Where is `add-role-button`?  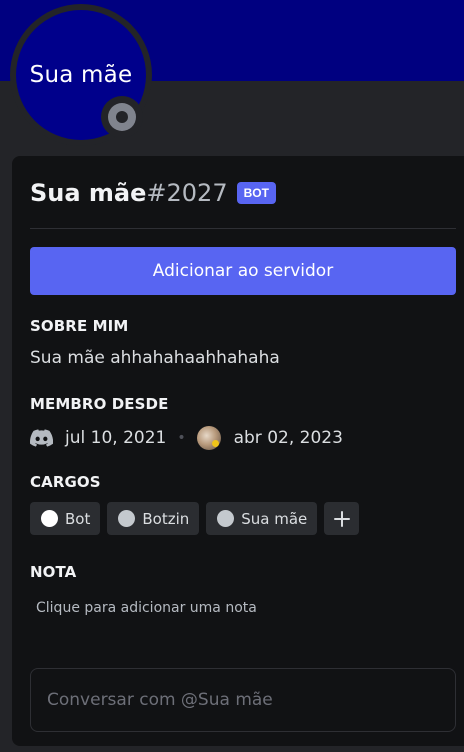 add-role-button is located at coordinates (342, 518).